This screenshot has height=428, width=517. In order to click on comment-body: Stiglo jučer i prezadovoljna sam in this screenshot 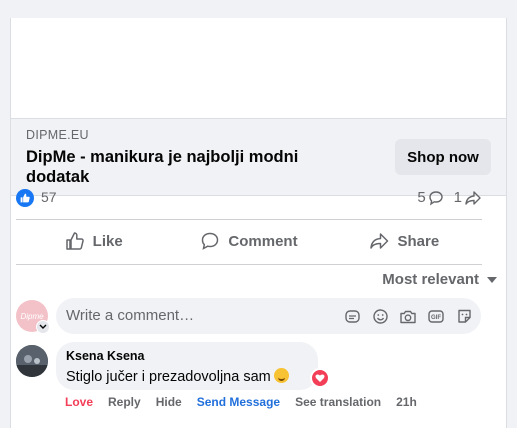, I will do `click(168, 377)`.